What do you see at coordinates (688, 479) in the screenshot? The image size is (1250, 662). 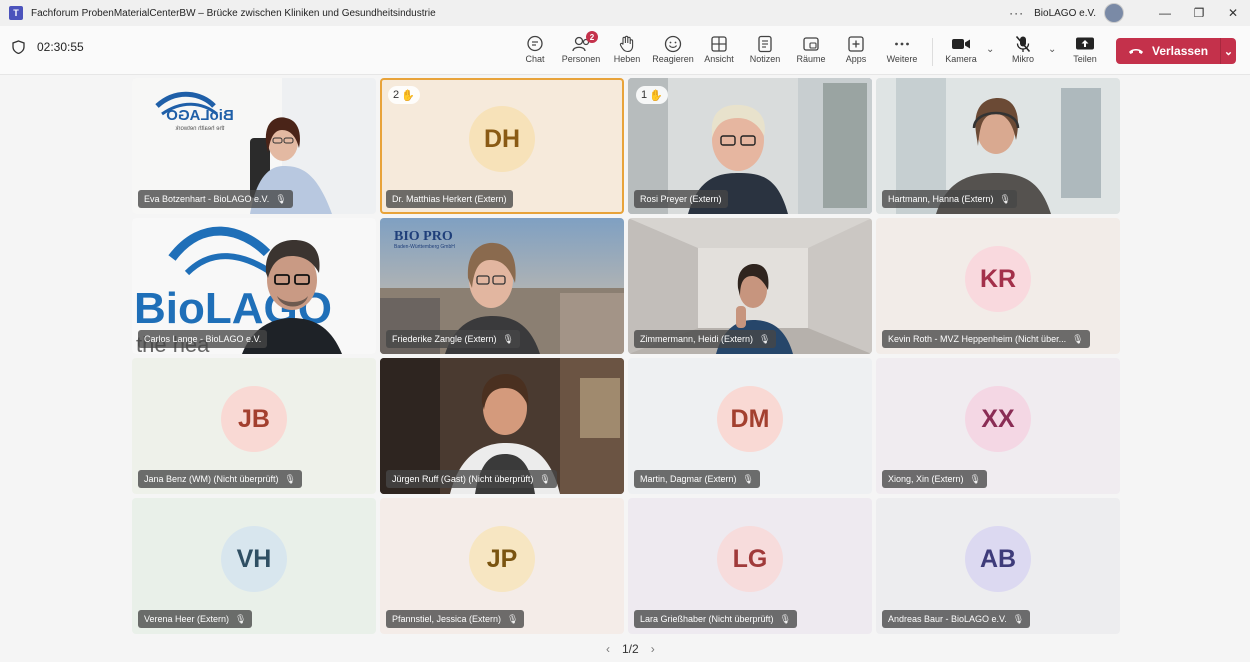 I see `participant-name: Martin, Dagmar (Extern)` at bounding box center [688, 479].